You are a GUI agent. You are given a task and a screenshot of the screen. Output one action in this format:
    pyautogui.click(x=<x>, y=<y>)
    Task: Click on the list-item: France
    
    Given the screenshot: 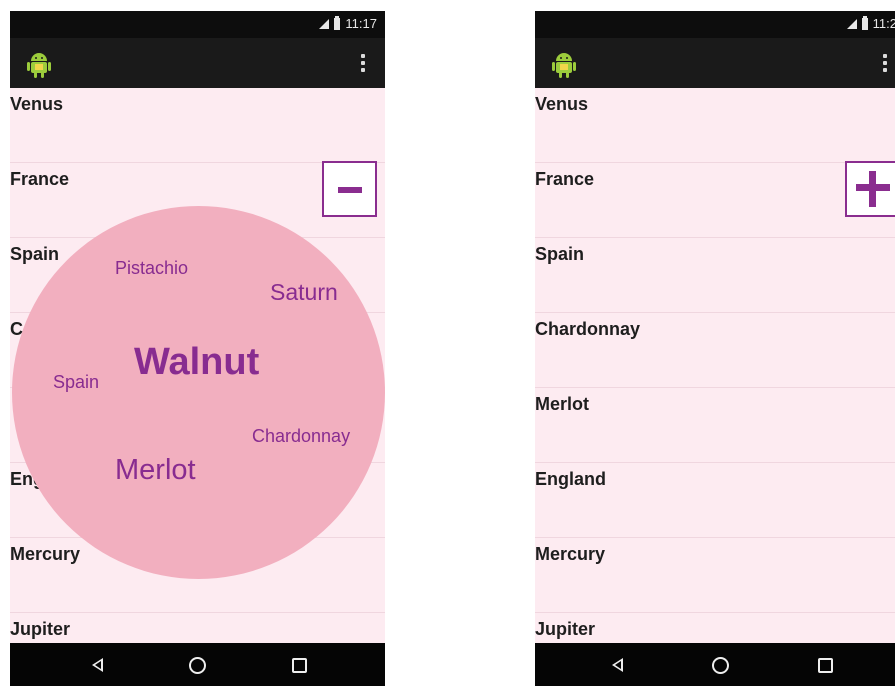 What is the action you would take?
    pyautogui.click(x=715, y=200)
    